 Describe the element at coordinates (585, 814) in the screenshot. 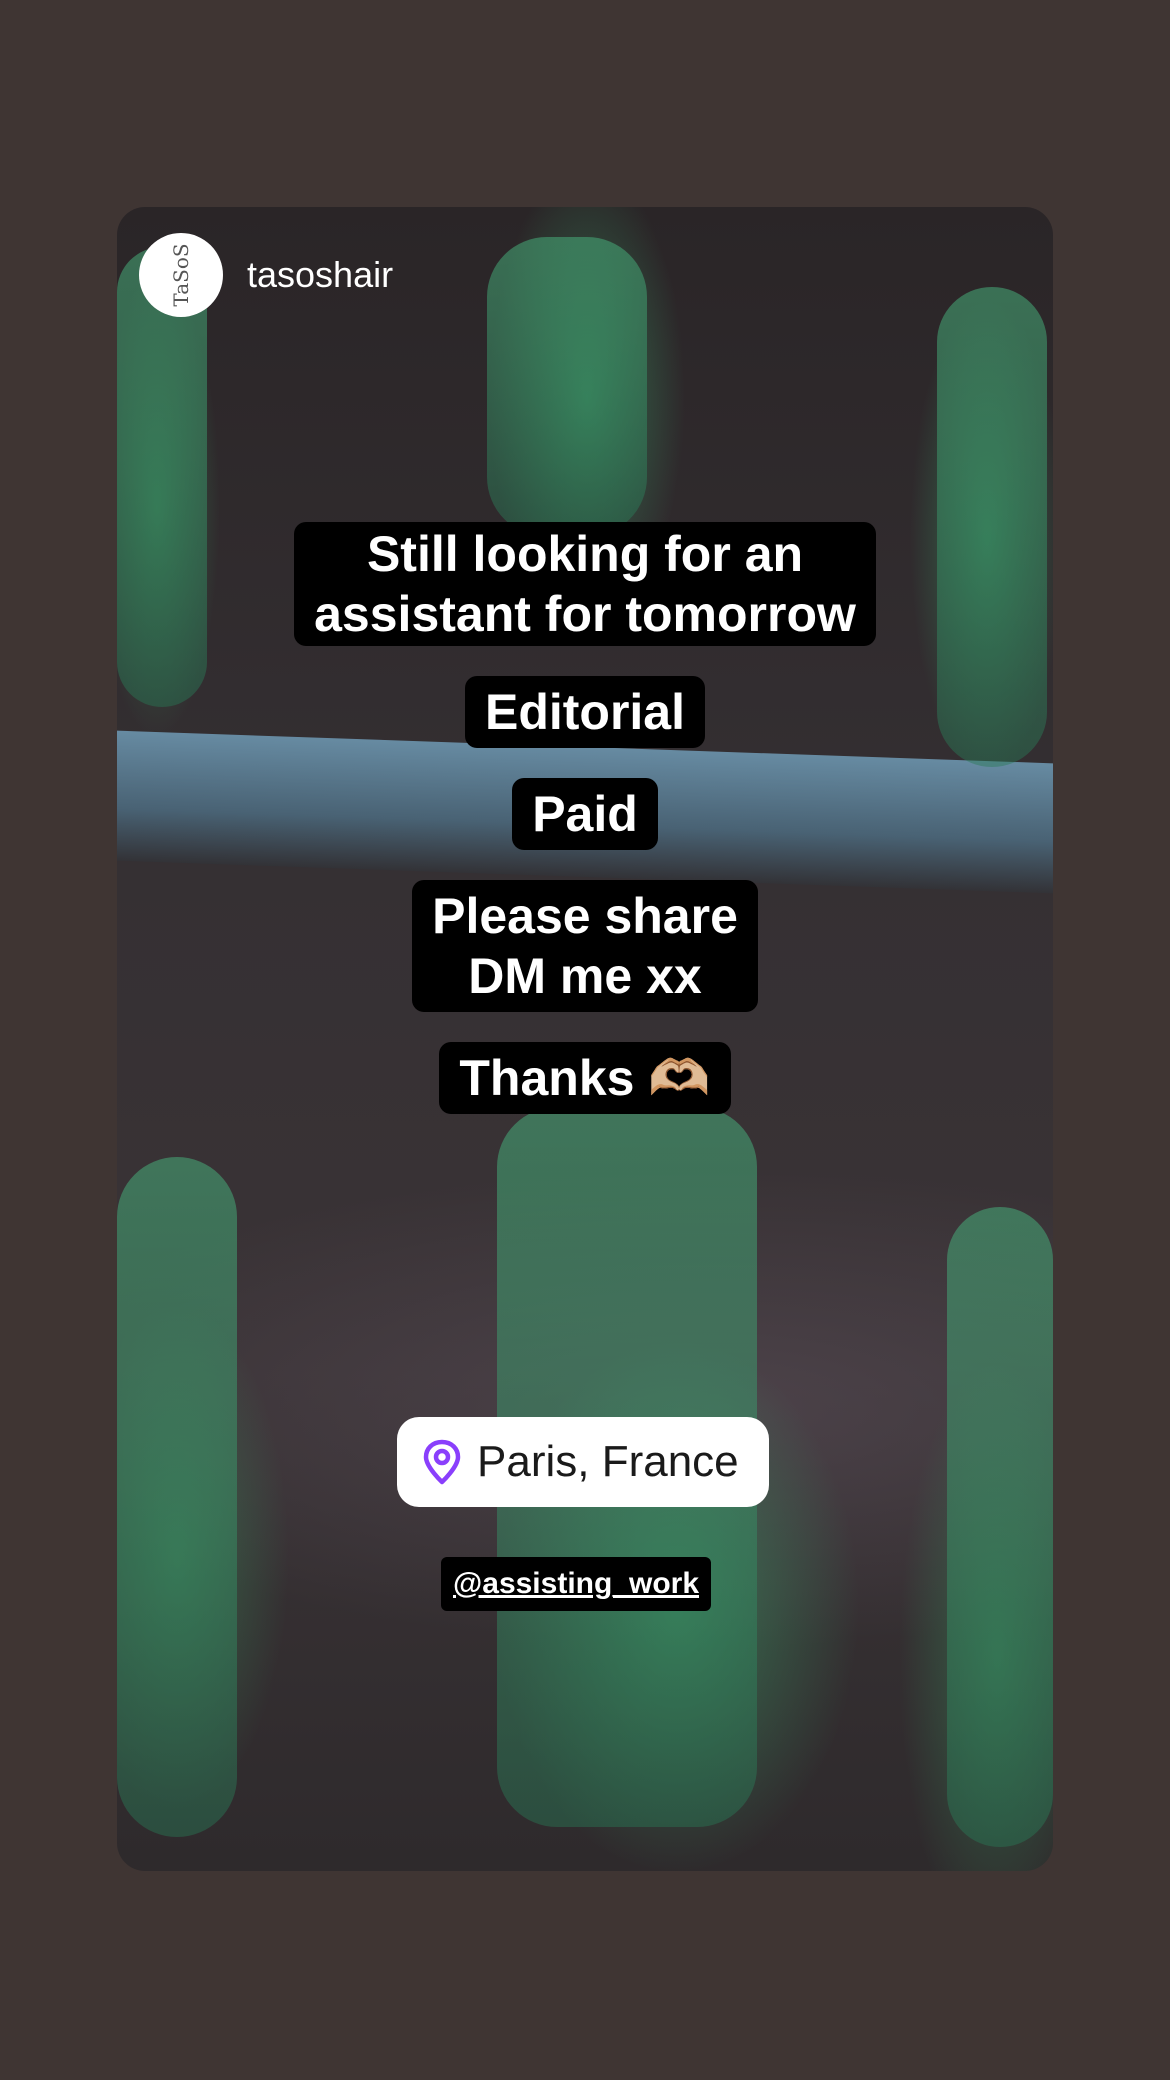

I see `caption-paid: Paid` at that location.